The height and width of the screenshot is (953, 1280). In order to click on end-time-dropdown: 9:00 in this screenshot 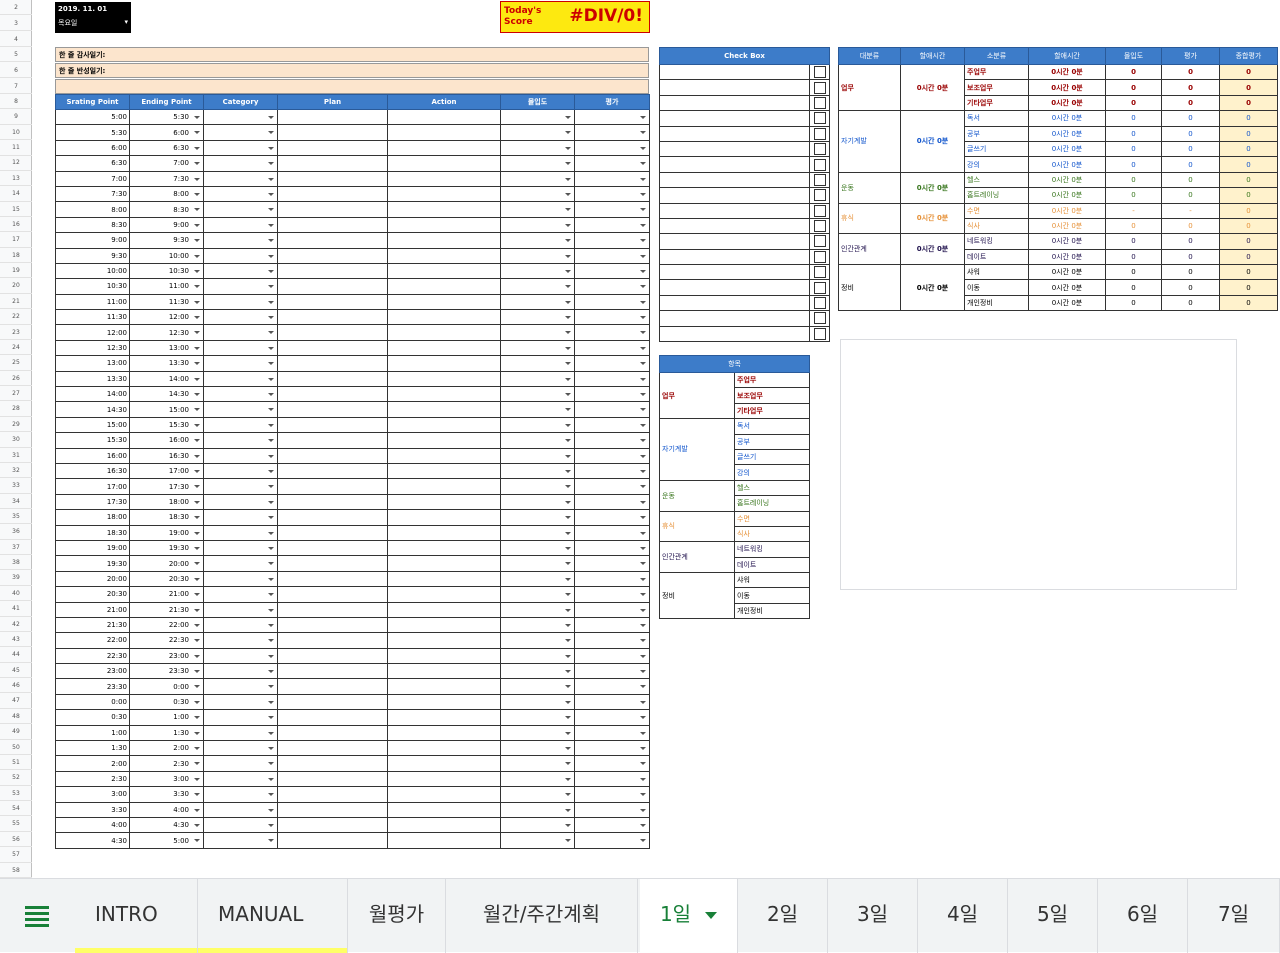, I will do `click(166, 225)`.